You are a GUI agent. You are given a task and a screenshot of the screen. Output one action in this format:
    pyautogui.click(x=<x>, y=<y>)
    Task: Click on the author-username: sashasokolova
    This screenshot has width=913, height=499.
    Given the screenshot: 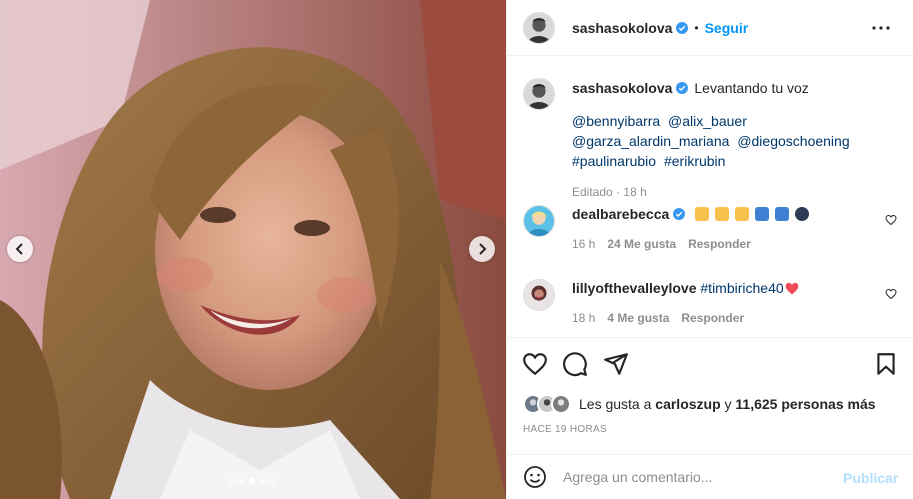 What is the action you would take?
    pyautogui.click(x=622, y=28)
    